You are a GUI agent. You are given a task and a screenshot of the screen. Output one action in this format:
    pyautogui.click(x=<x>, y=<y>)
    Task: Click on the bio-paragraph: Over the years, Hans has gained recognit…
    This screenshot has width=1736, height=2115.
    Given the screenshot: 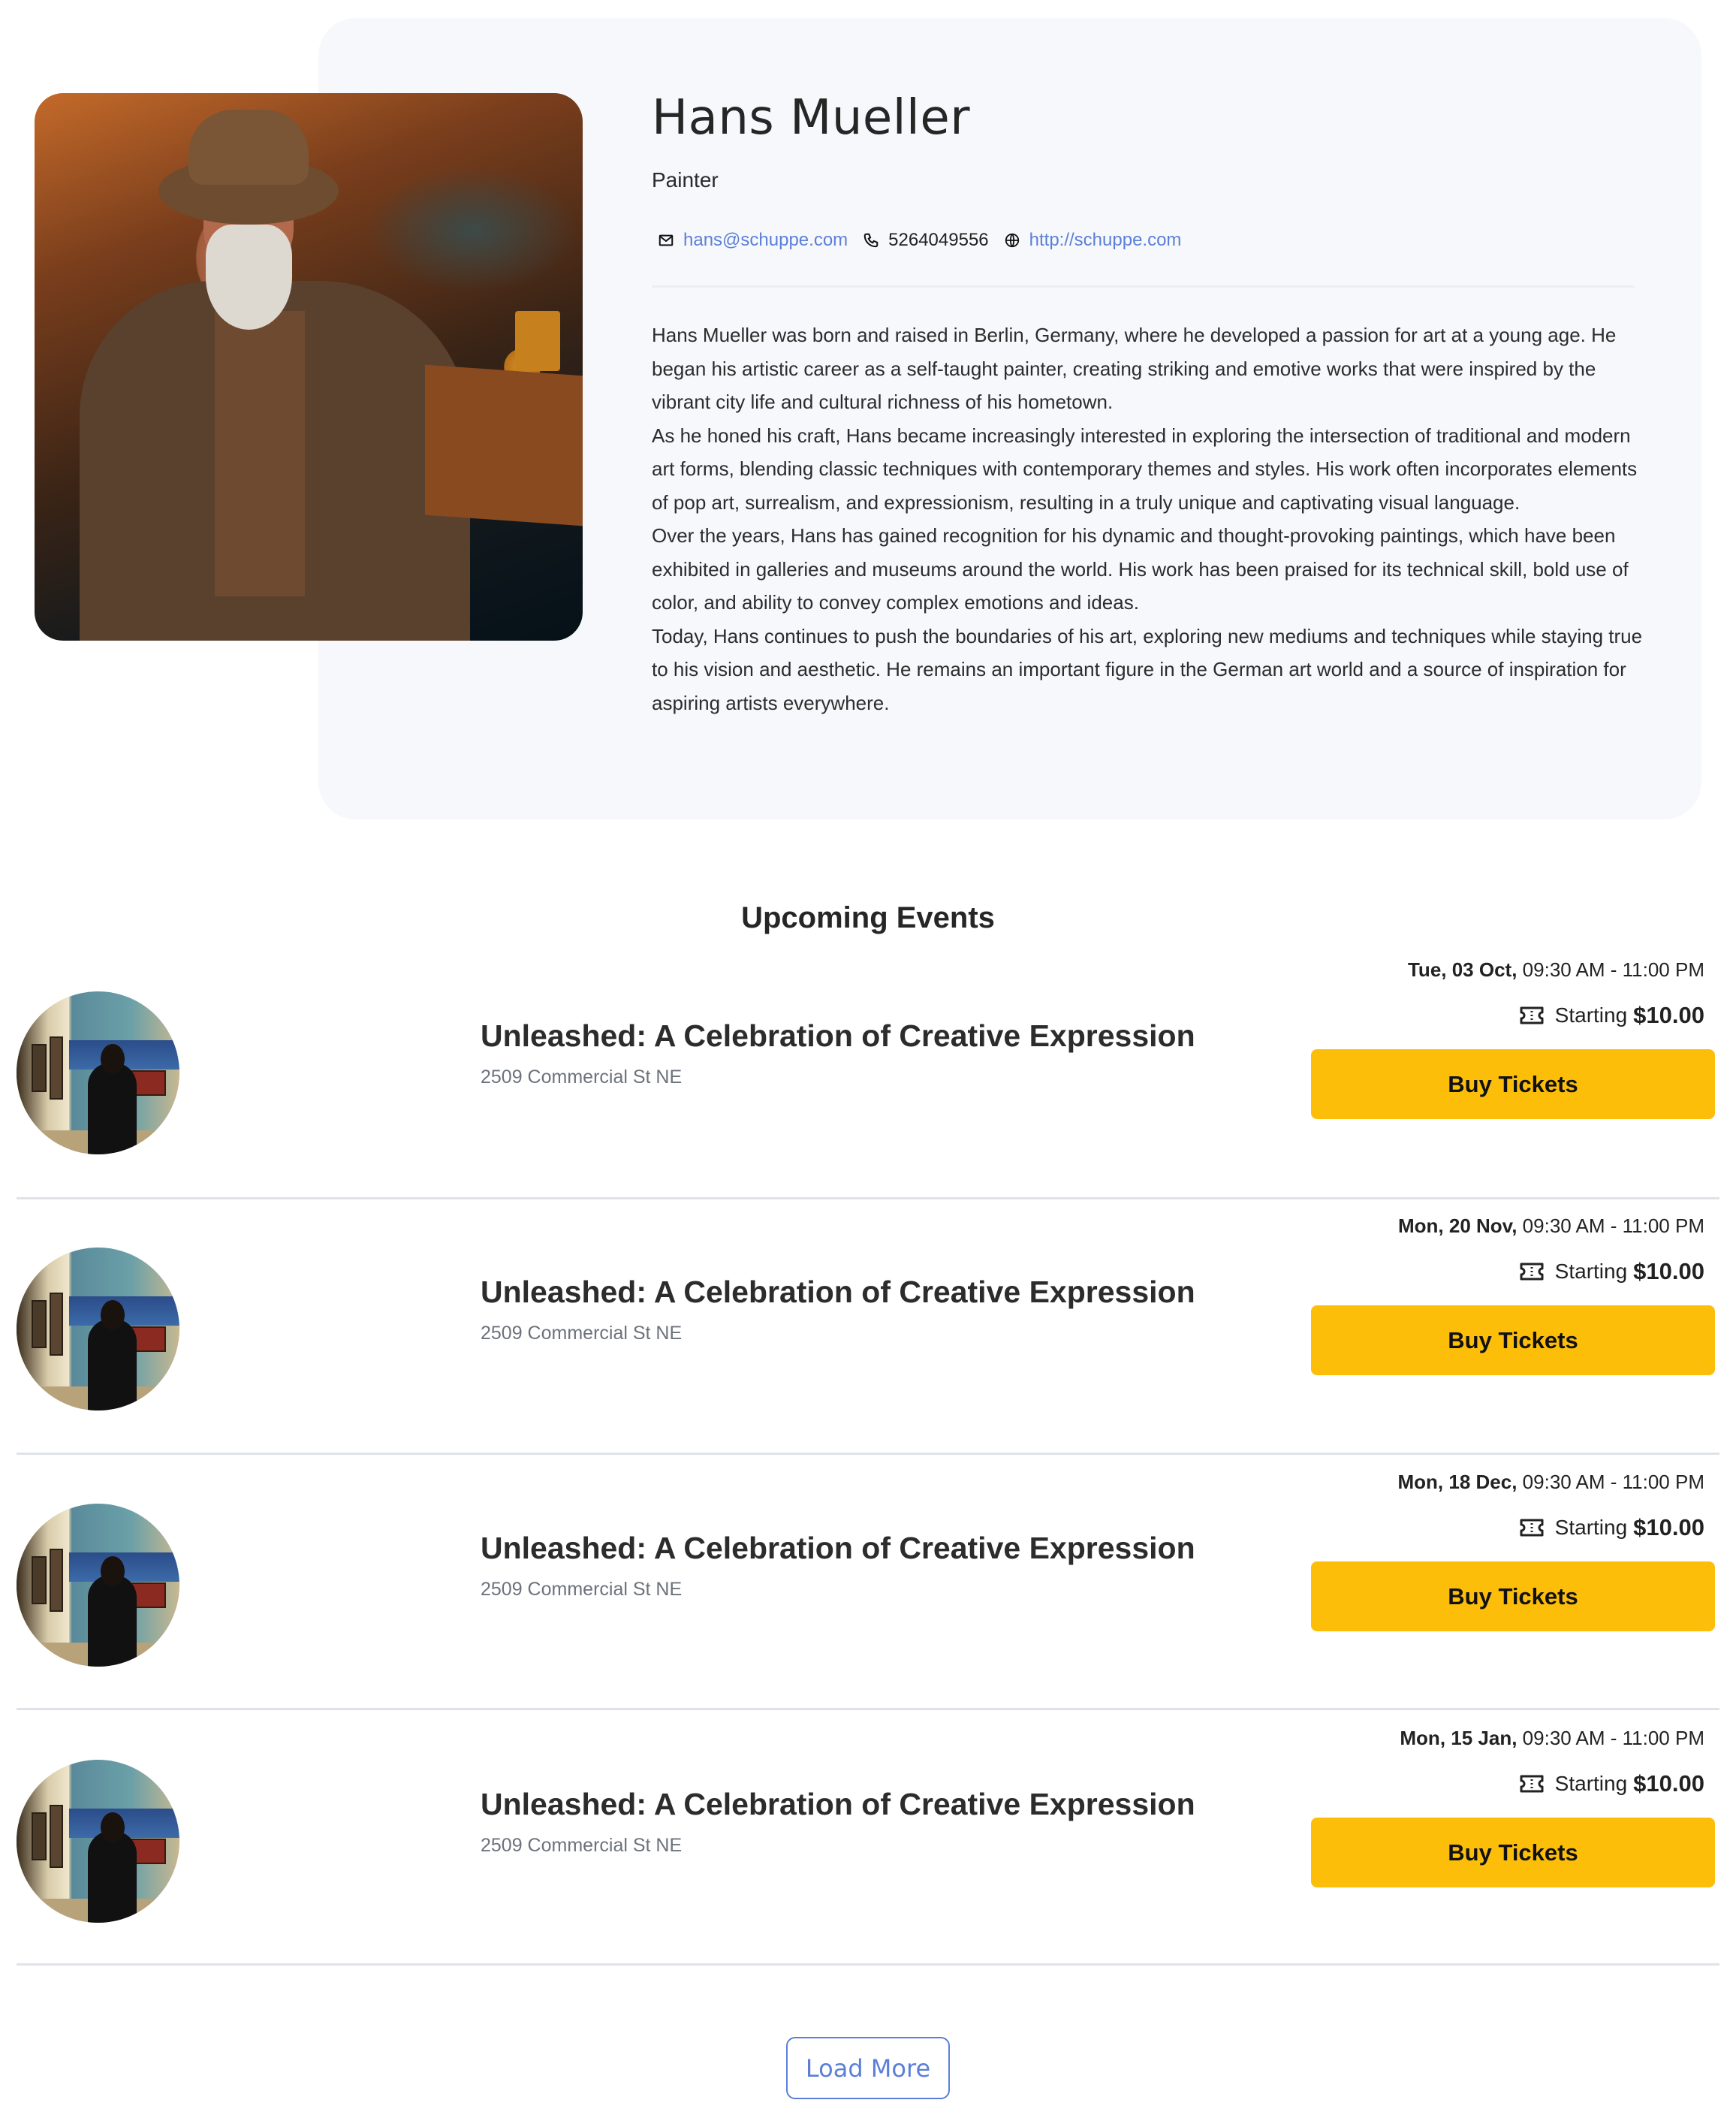 What is the action you would take?
    pyautogui.click(x=1140, y=569)
    